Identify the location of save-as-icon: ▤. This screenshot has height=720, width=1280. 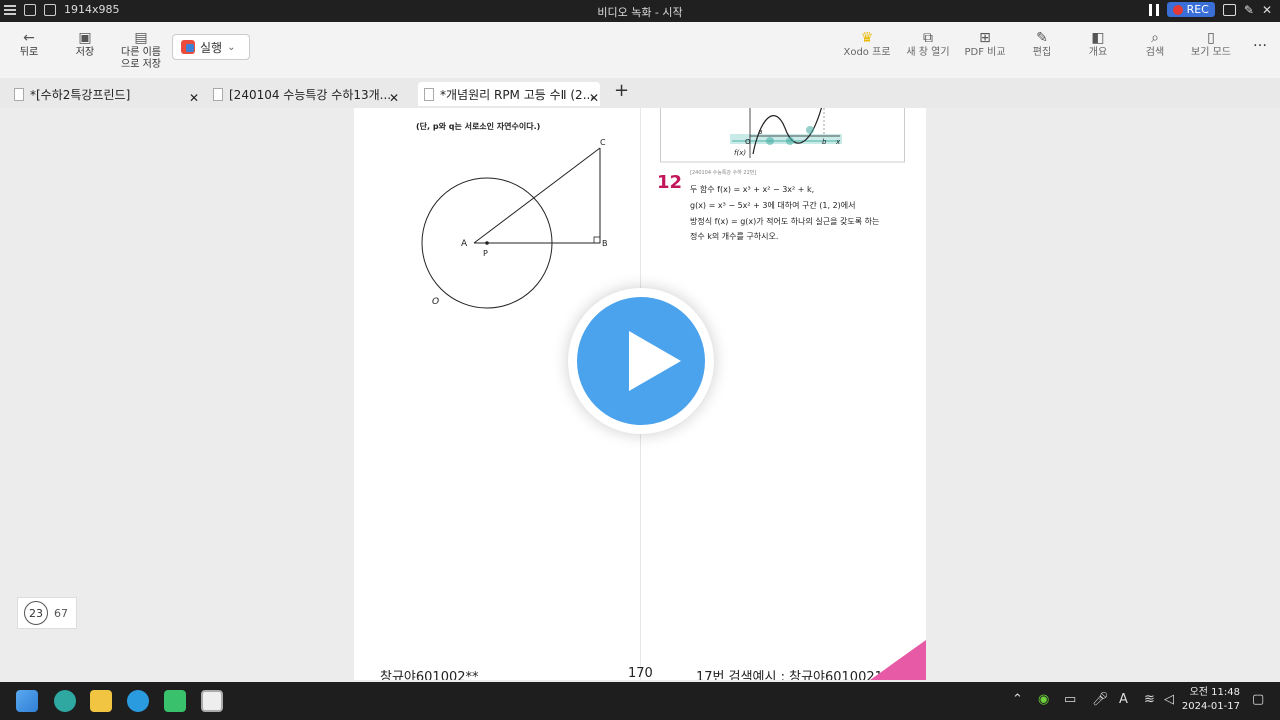
(141, 38).